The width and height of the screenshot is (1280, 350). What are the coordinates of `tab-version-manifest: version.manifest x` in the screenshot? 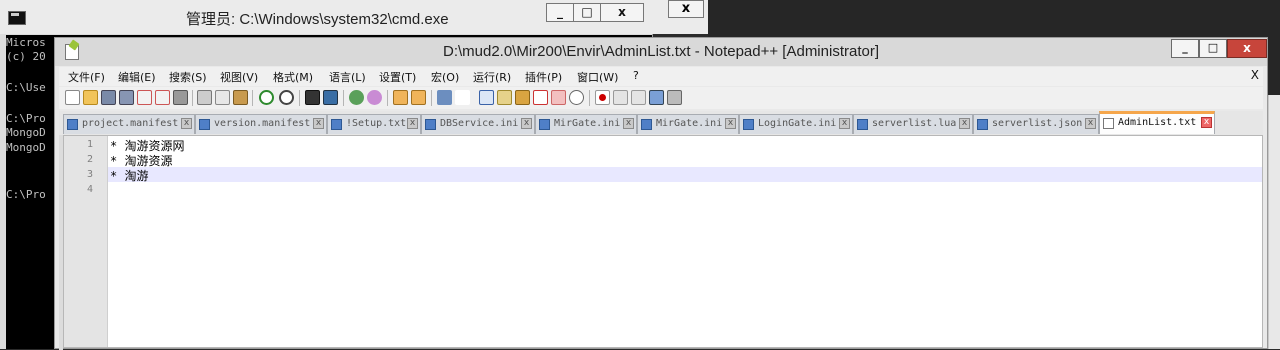 It's located at (261, 124).